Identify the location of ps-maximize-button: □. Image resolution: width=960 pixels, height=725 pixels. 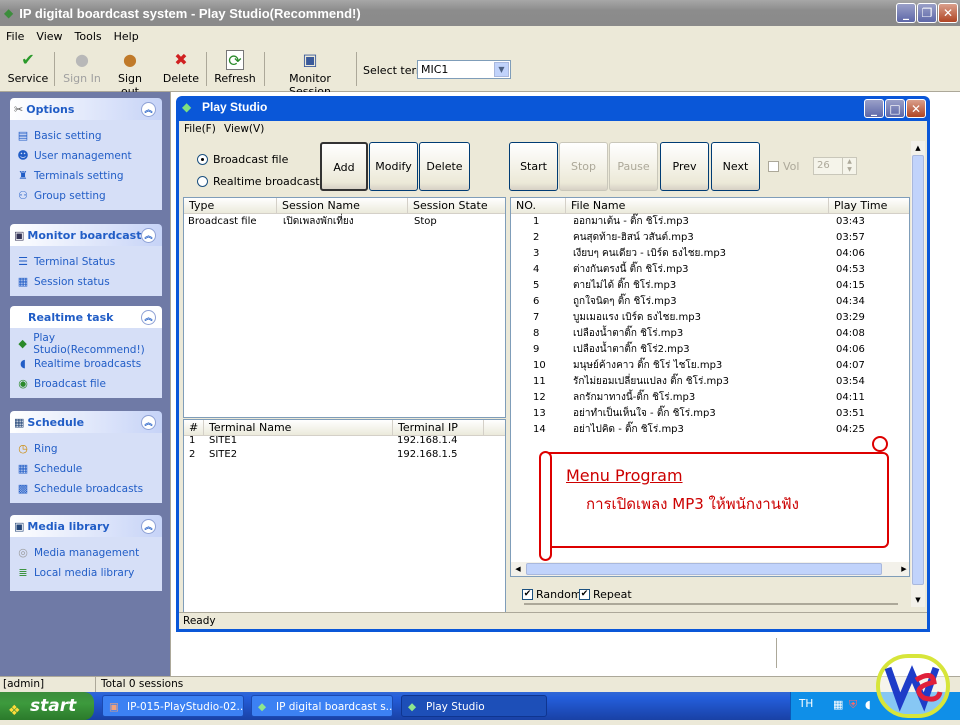
(895, 108).